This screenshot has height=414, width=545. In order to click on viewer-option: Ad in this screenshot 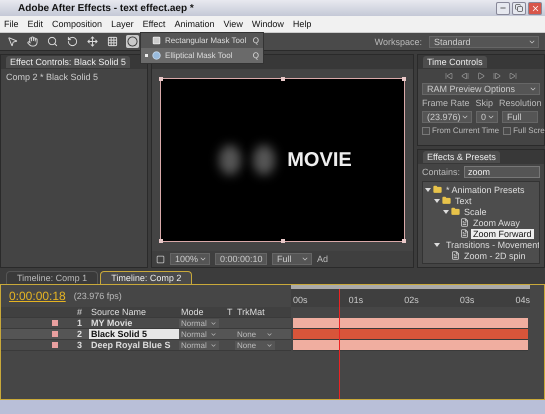, I will do `click(322, 259)`.